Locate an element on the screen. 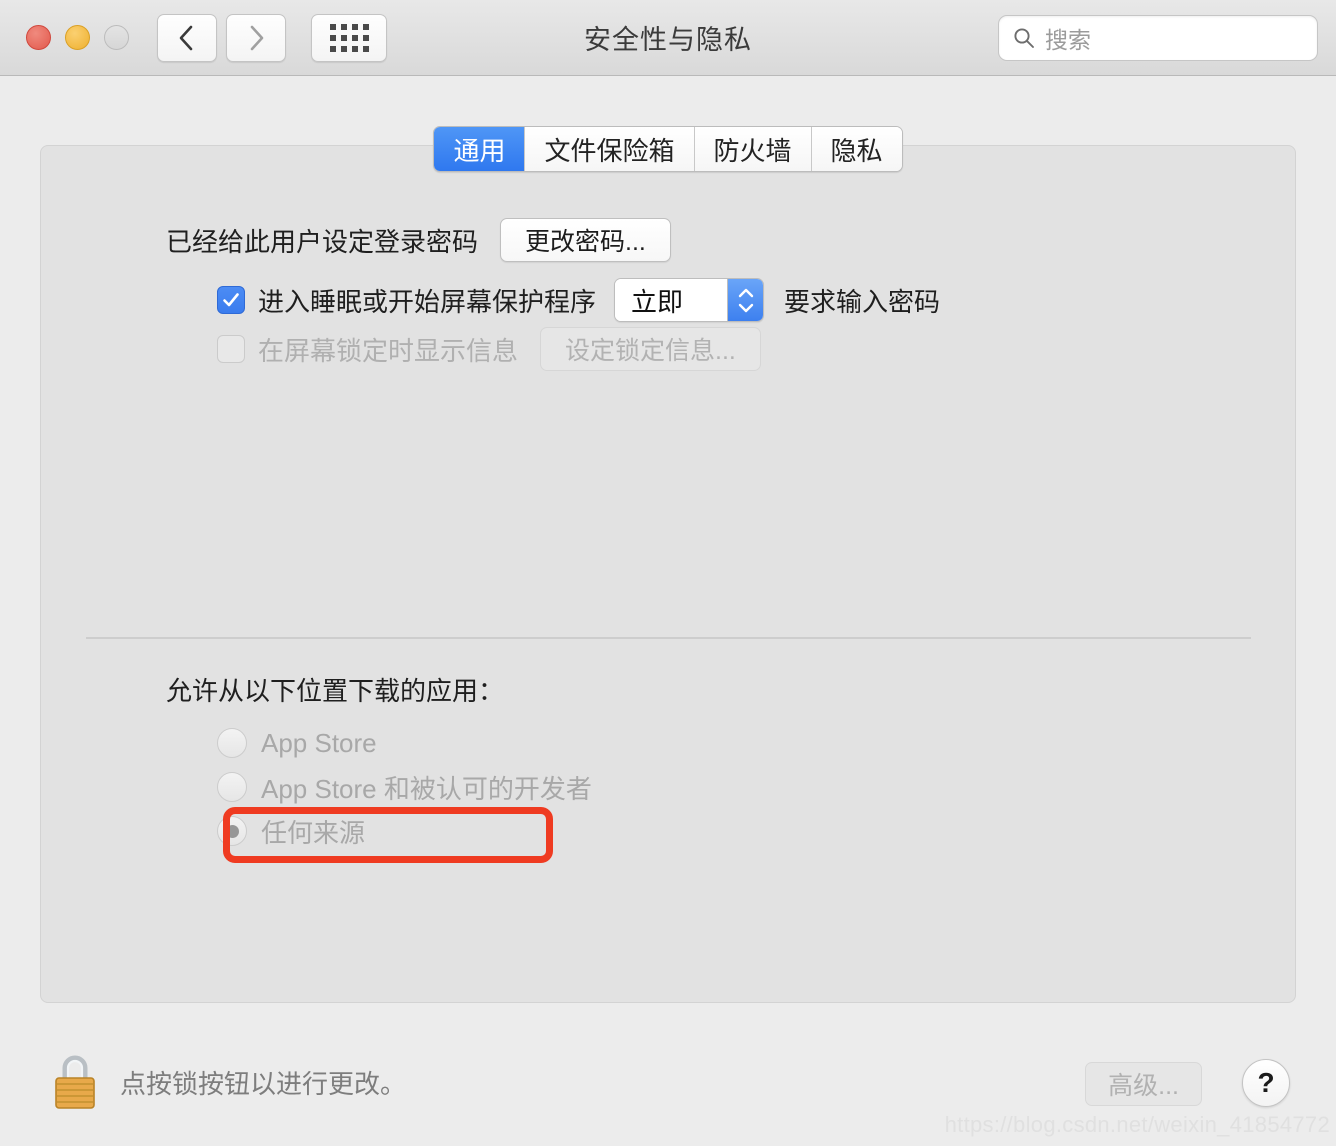 This screenshot has height=1146, width=1336. radio-label-anywhere: 任何来源 is located at coordinates (313, 832).